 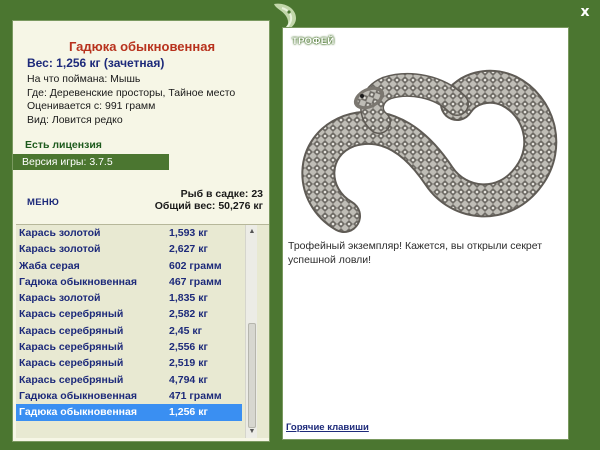 What do you see at coordinates (91, 106) in the screenshot?
I see `value-line: Оценивается с: 991 грамм` at bounding box center [91, 106].